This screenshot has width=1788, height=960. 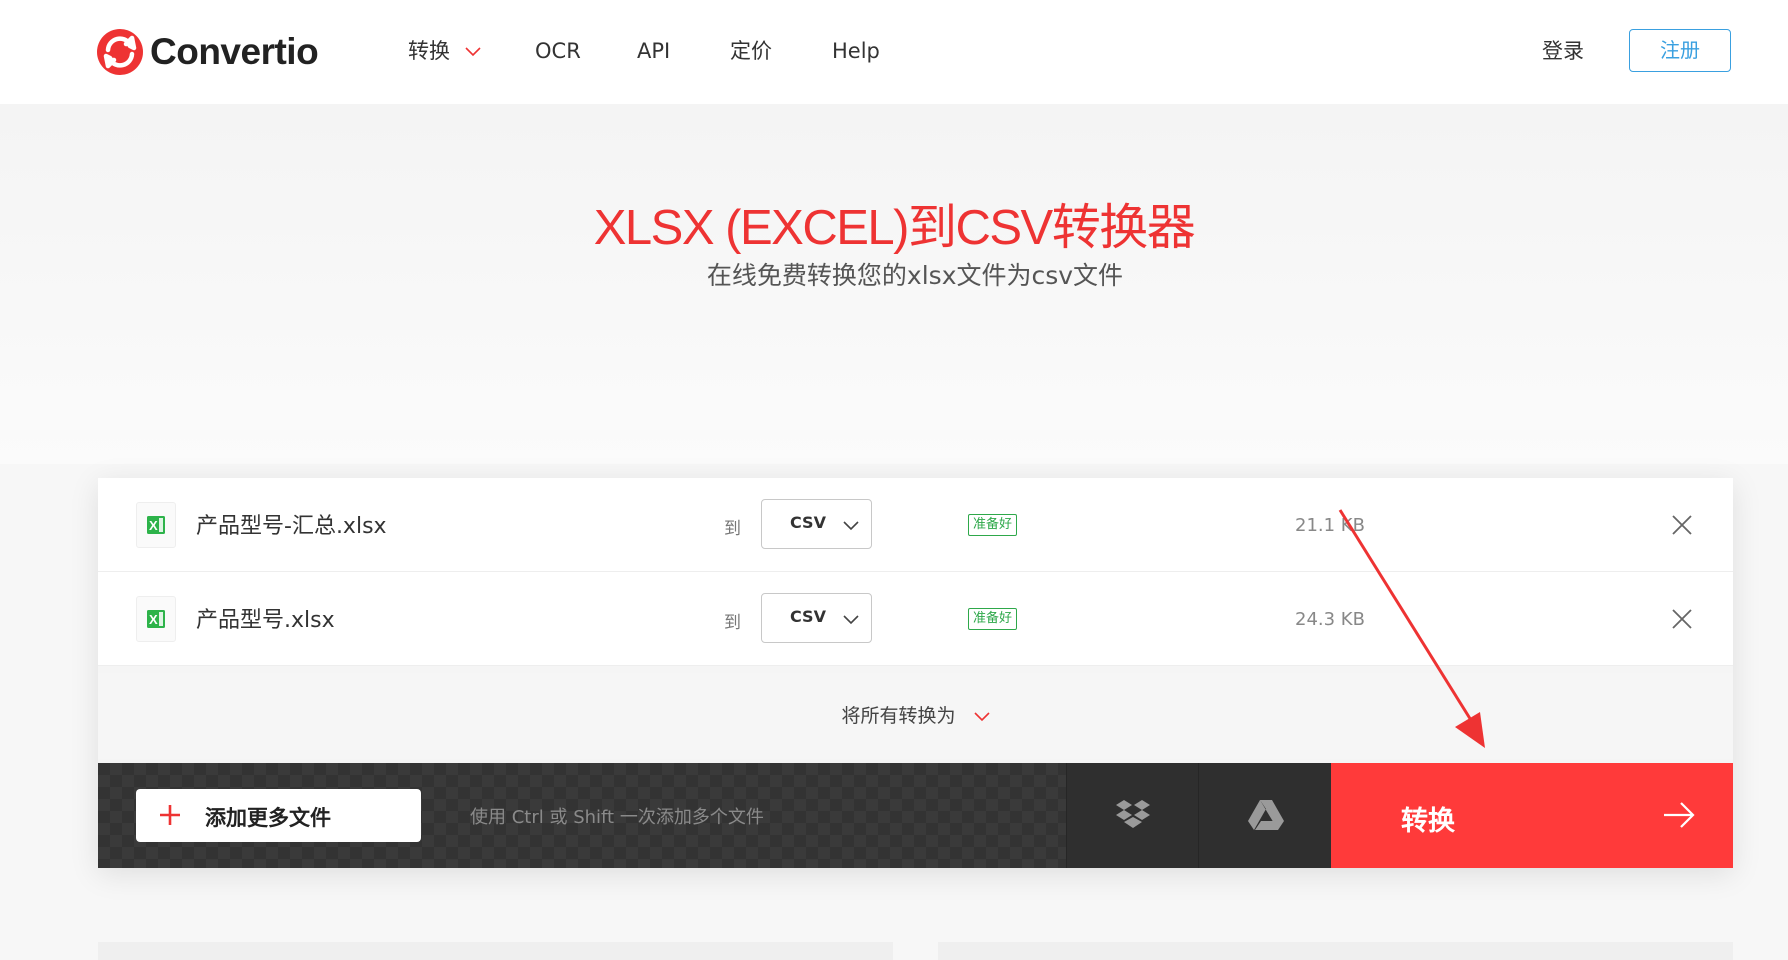 What do you see at coordinates (1679, 815) in the screenshot?
I see `arrow-right-icon` at bounding box center [1679, 815].